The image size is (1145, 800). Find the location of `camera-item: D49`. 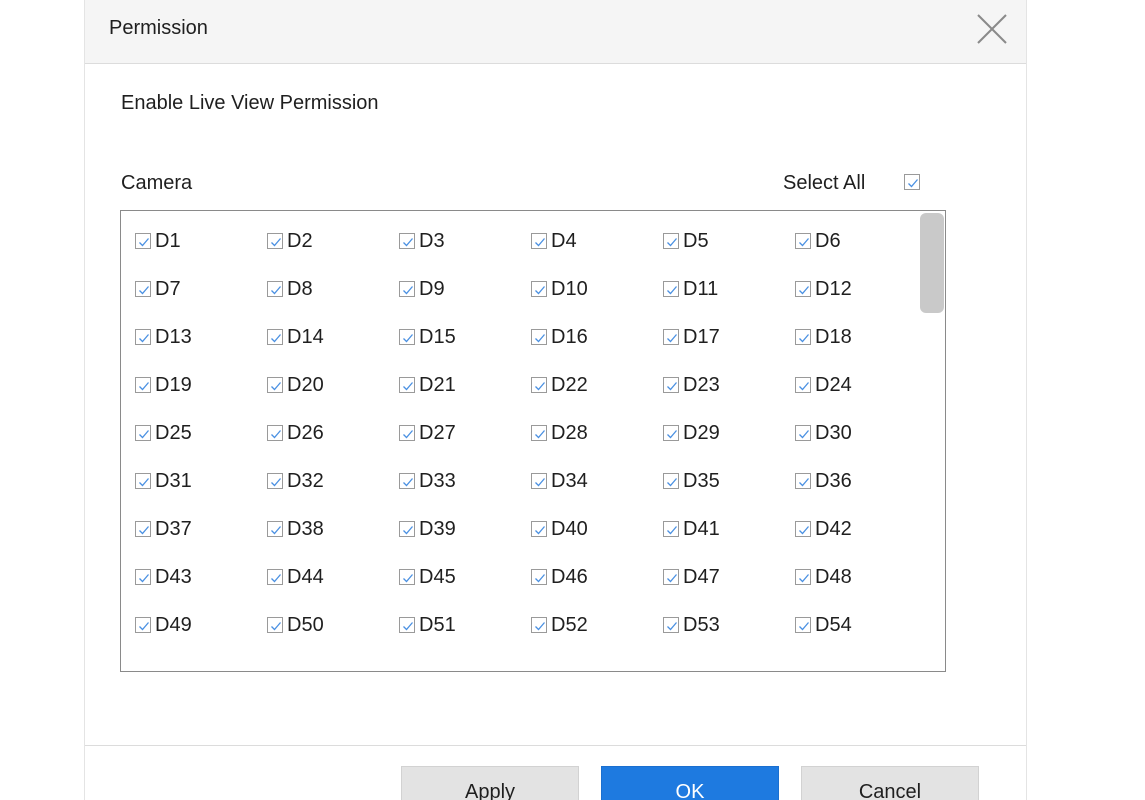

camera-item: D49 is located at coordinates (201, 625).